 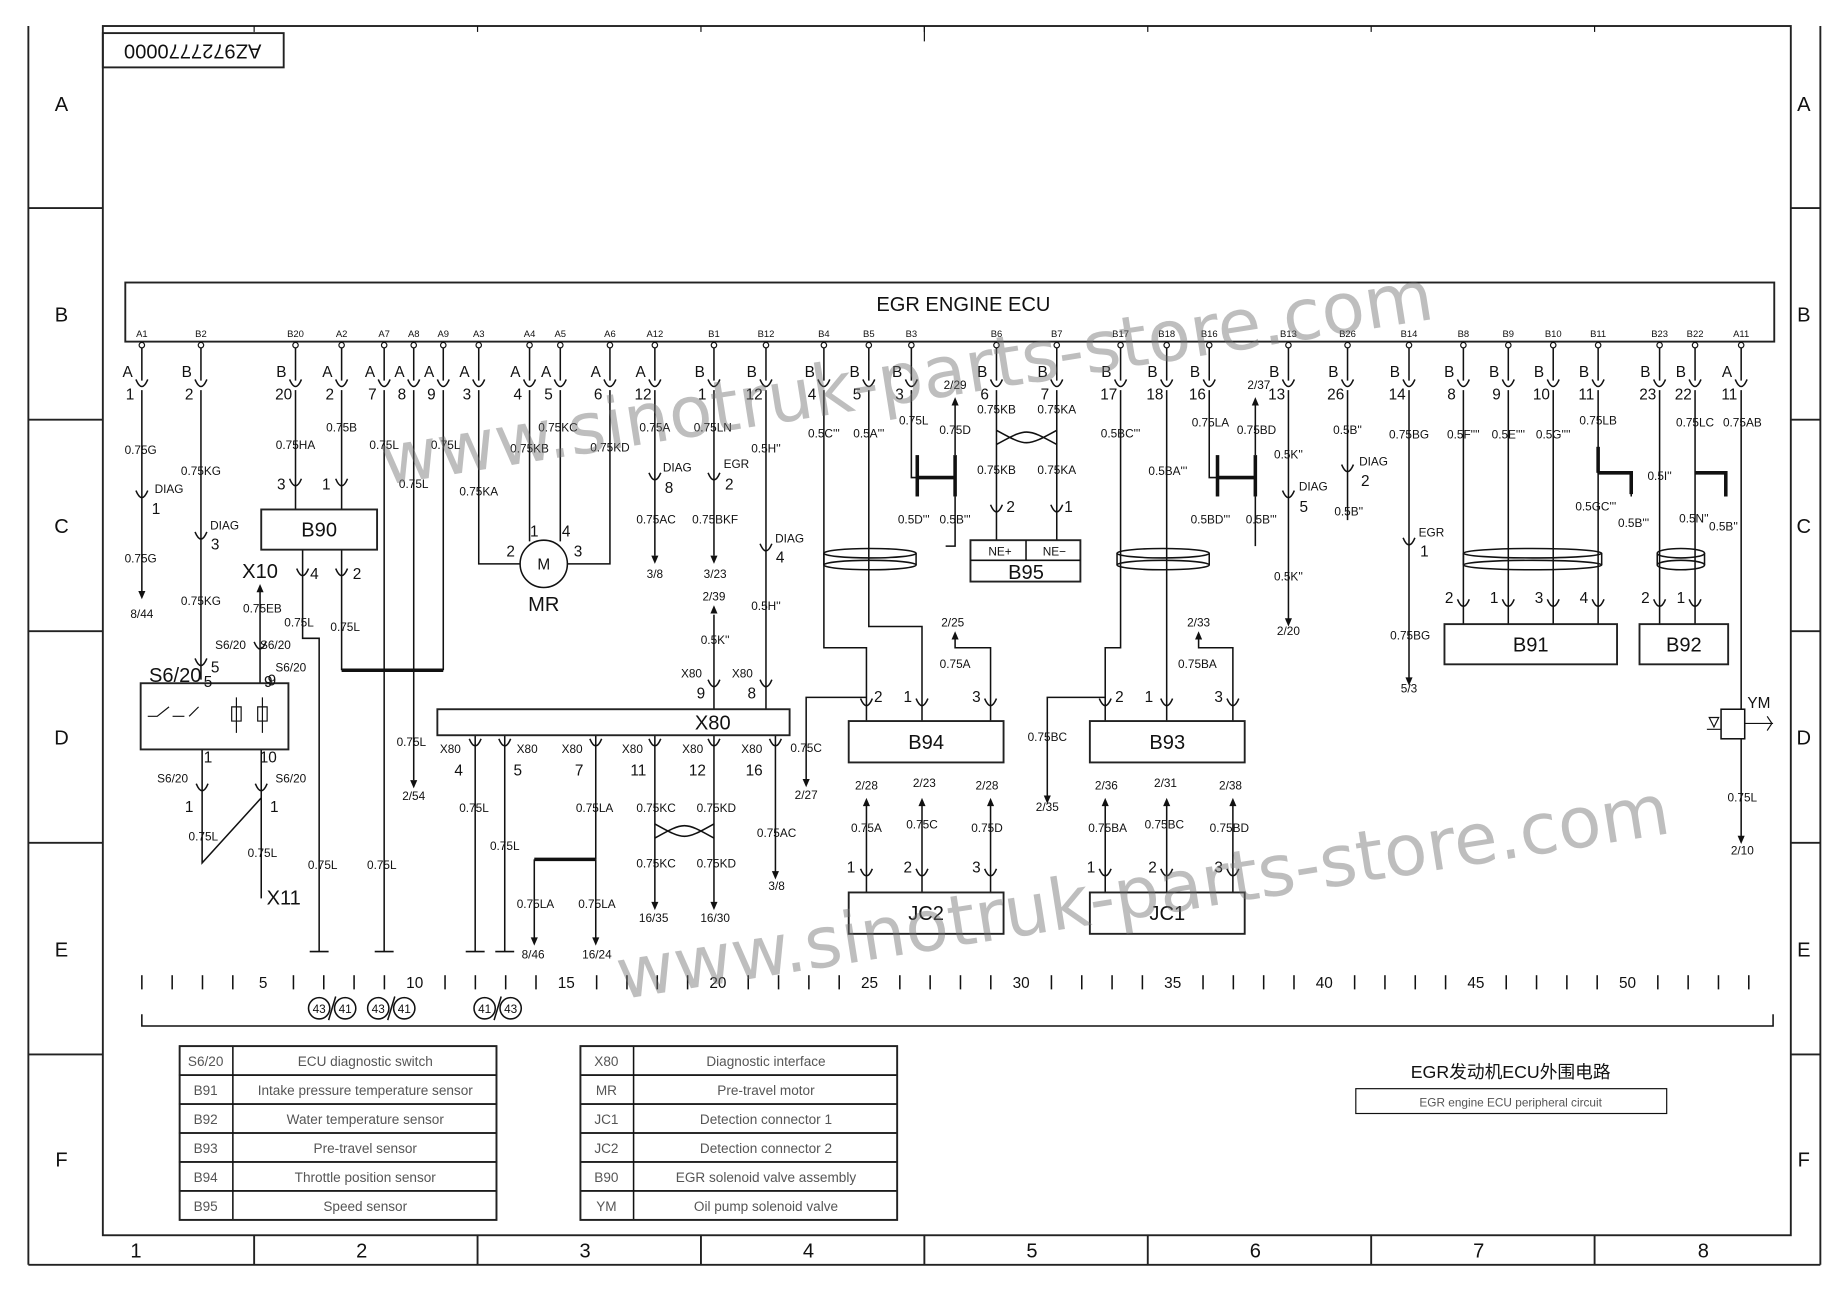 I want to click on connector-number: 13, so click(x=1276, y=395).